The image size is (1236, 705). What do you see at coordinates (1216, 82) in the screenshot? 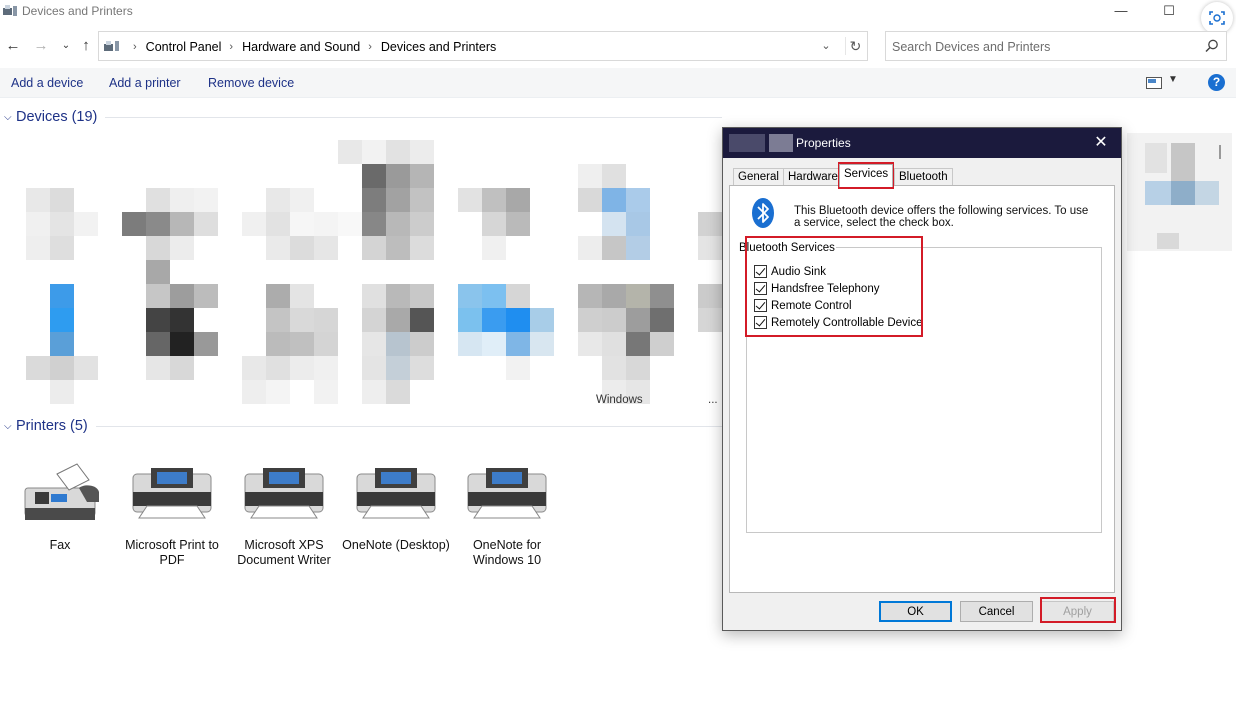
I see `help-icon: ?` at bounding box center [1216, 82].